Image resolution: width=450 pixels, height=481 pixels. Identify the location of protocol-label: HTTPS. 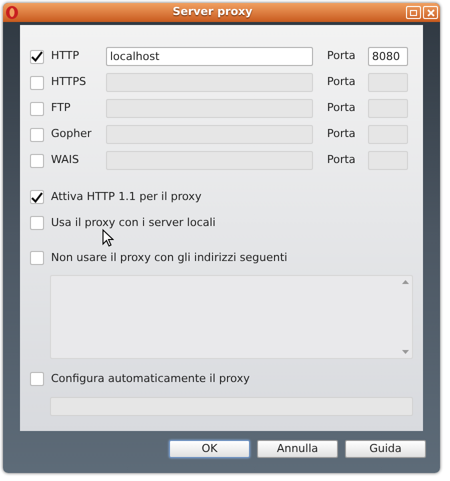
(69, 82).